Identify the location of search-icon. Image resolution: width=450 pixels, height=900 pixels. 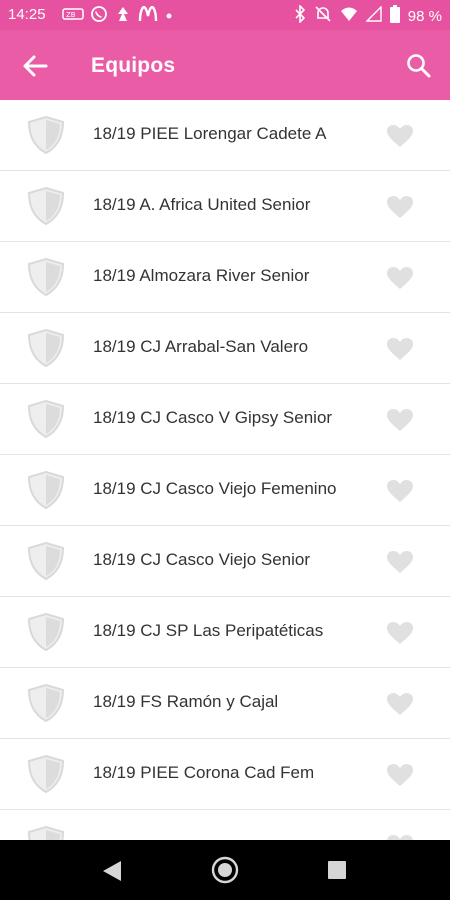
(419, 66).